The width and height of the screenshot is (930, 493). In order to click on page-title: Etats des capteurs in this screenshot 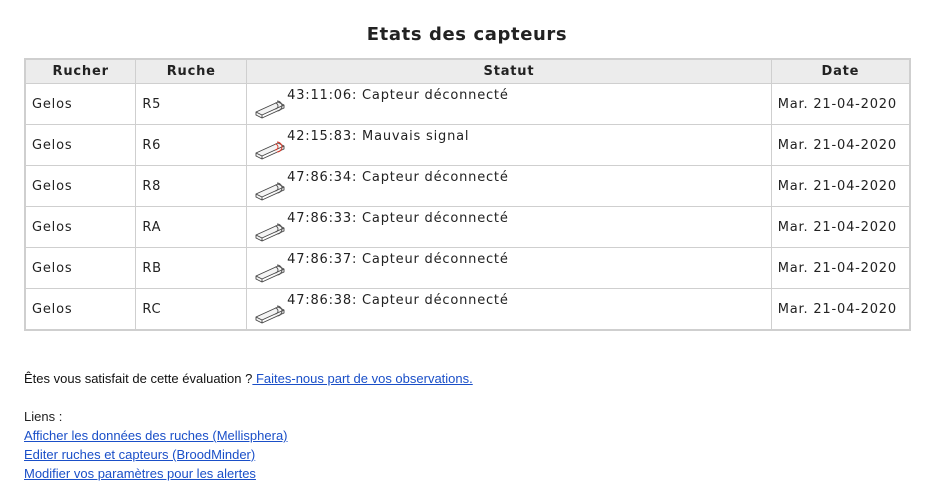, I will do `click(467, 34)`.